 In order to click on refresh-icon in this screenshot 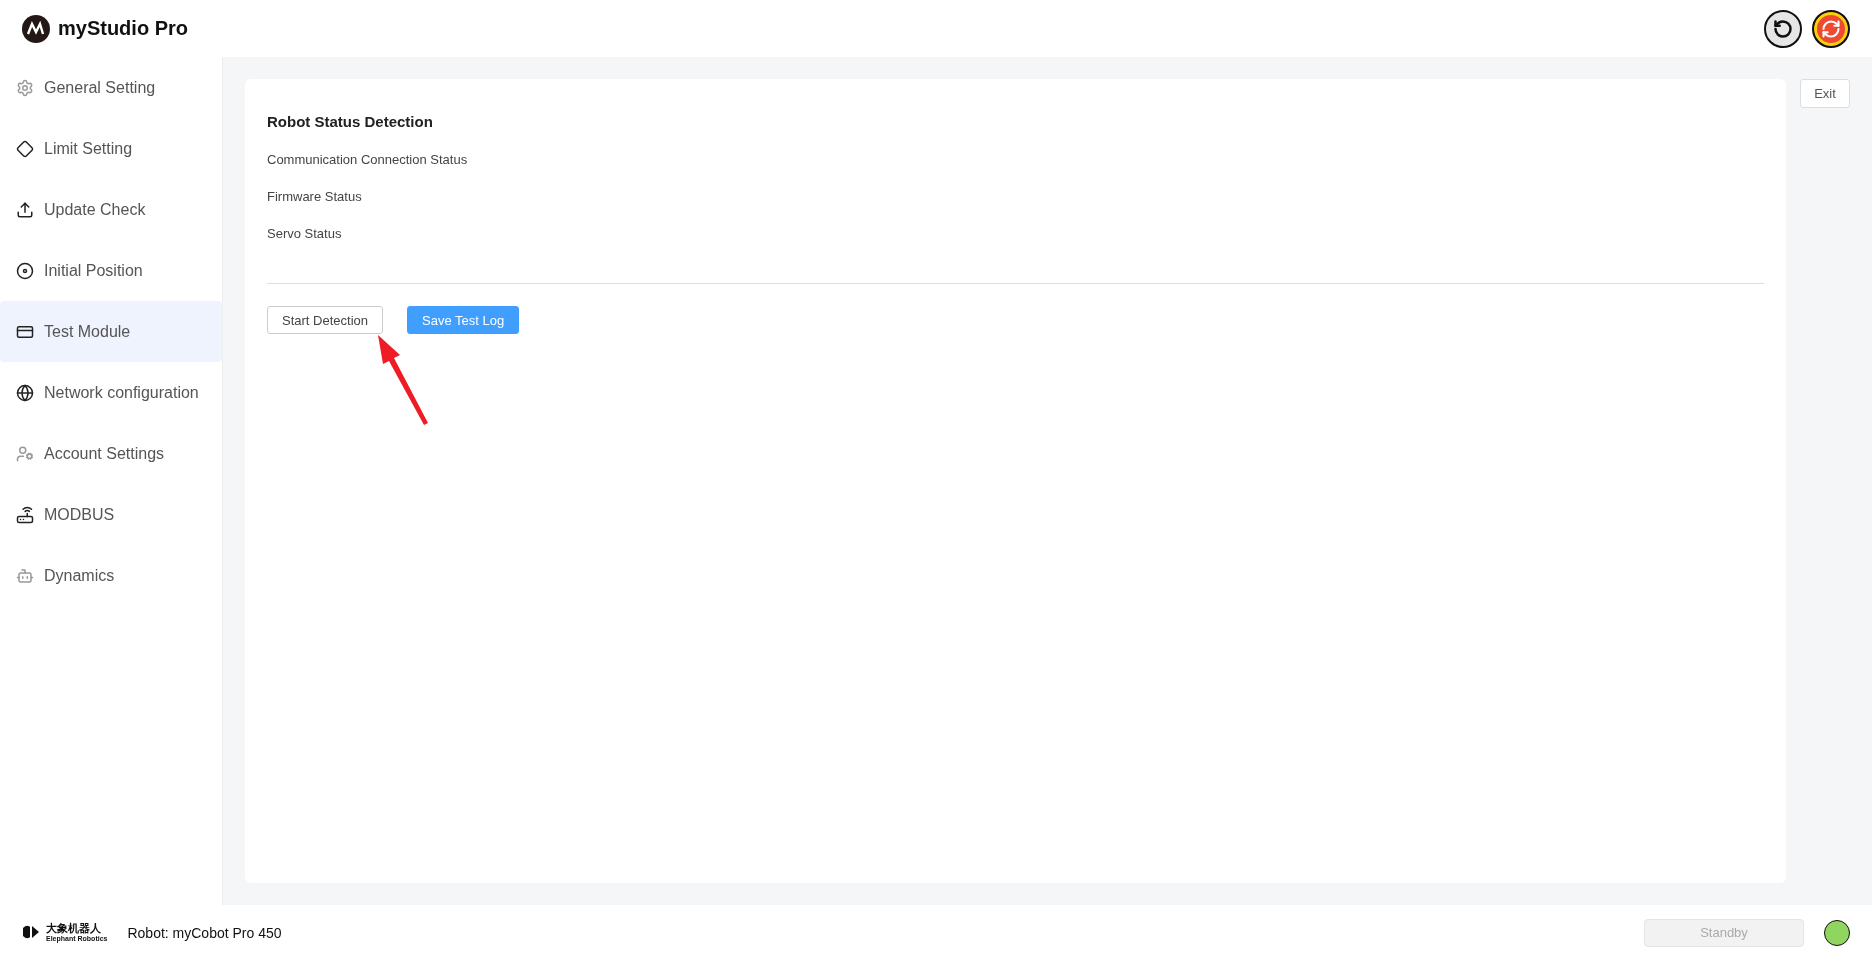, I will do `click(1831, 28)`.